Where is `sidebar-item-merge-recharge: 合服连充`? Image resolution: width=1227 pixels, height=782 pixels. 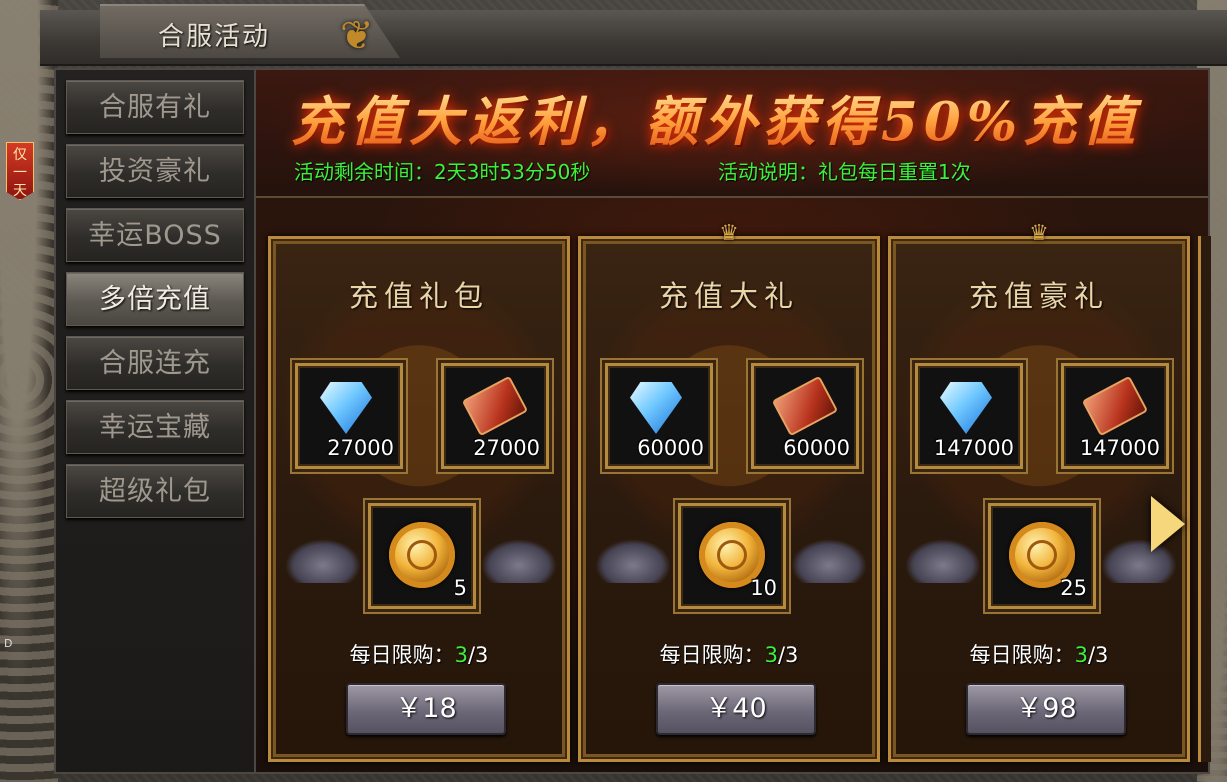 sidebar-item-merge-recharge: 合服连充 is located at coordinates (155, 363).